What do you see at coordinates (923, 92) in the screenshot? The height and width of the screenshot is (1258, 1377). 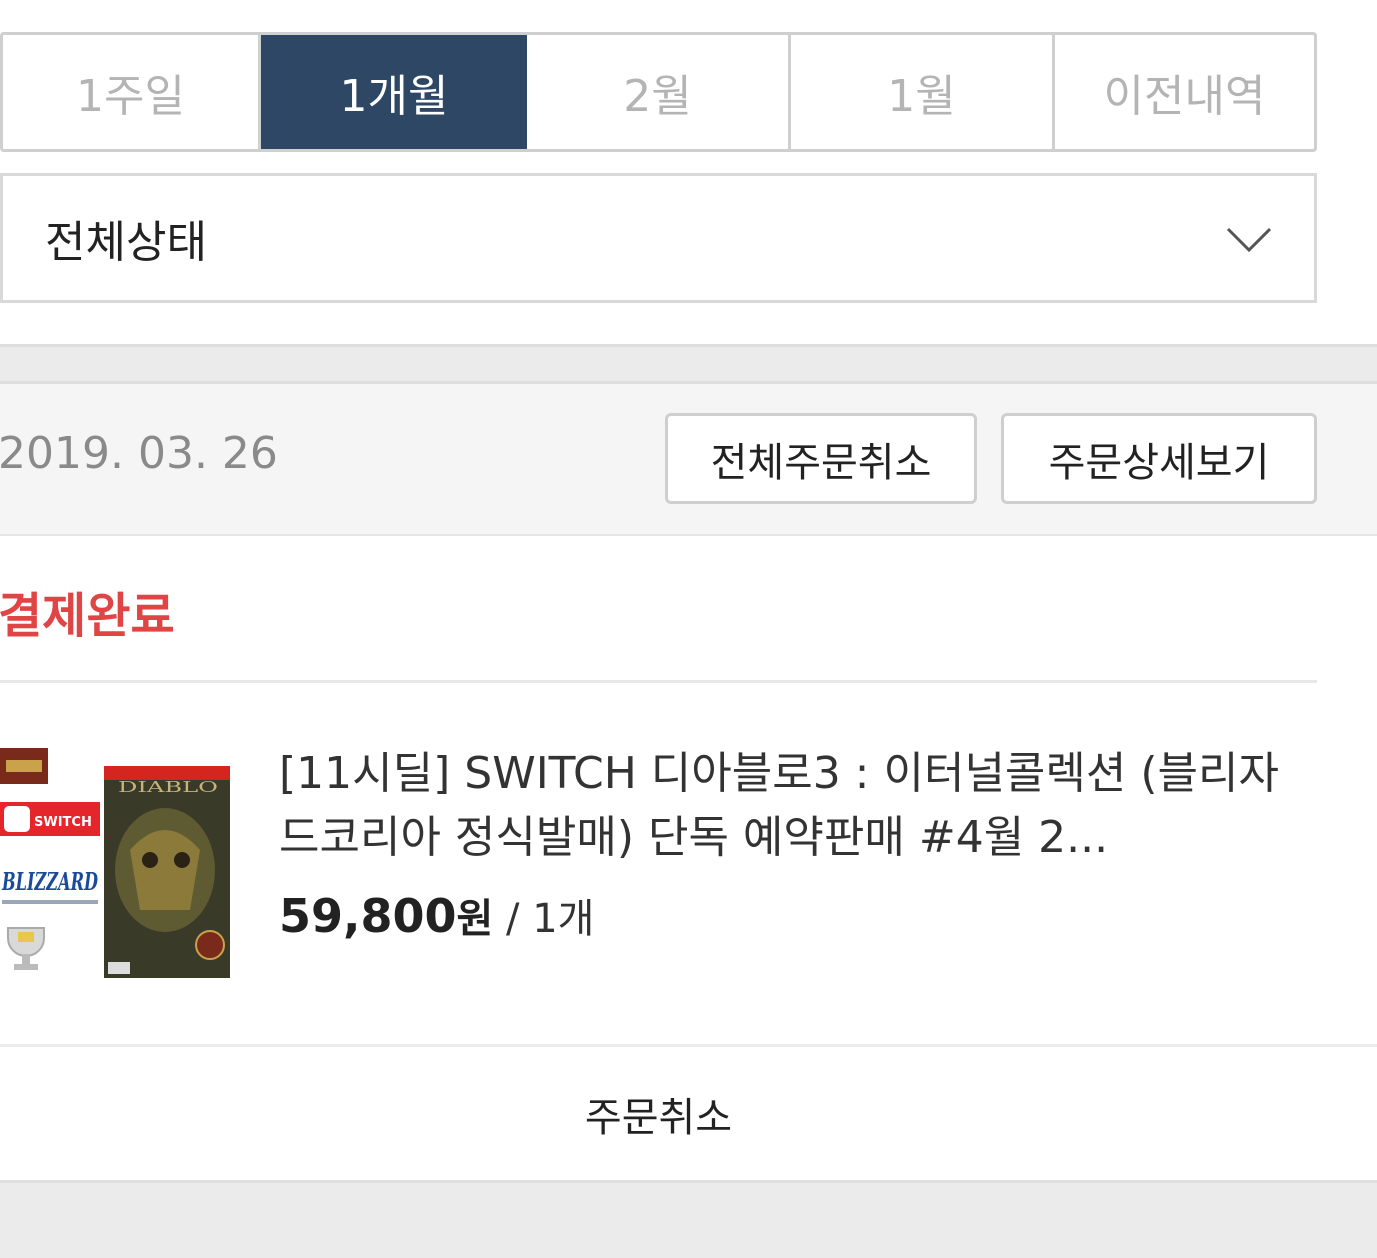 I see `tab-january: 1월` at bounding box center [923, 92].